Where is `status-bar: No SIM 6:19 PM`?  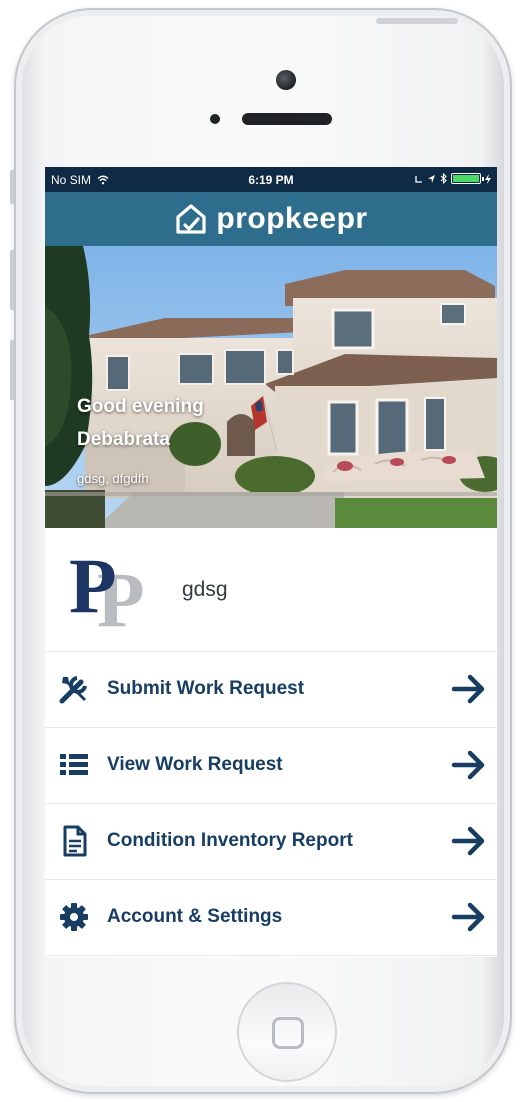 status-bar: No SIM 6:19 PM is located at coordinates (271, 179).